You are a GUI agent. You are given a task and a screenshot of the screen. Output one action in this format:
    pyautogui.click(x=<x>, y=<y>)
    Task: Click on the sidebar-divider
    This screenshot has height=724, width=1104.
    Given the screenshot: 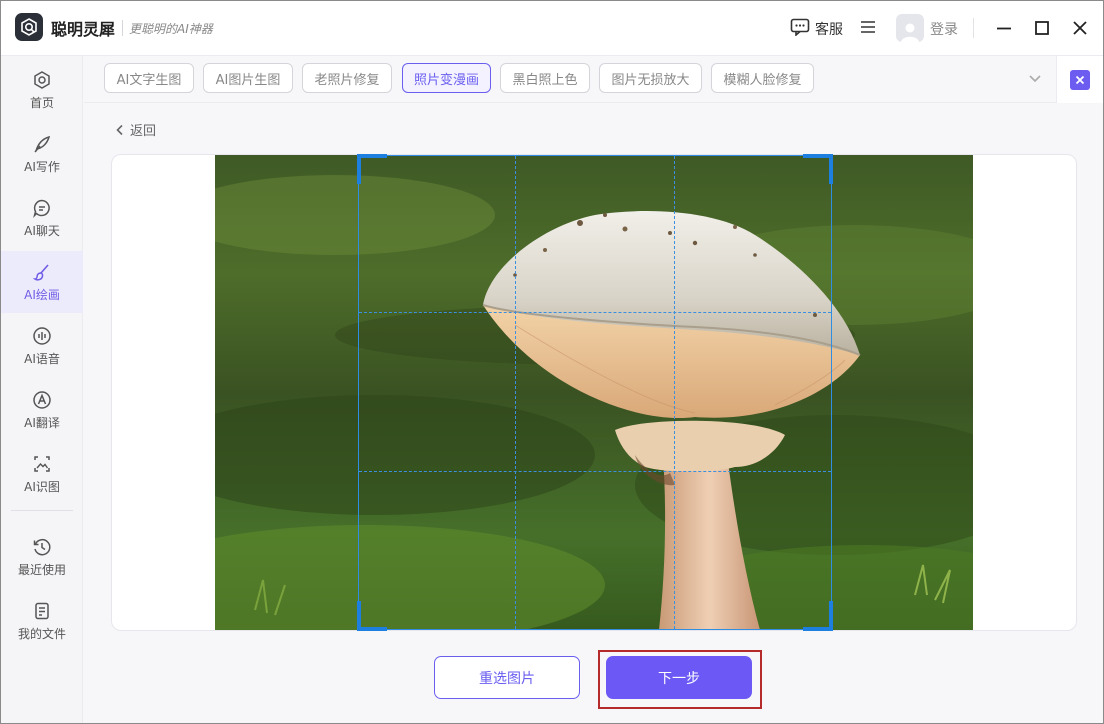 What is the action you would take?
    pyautogui.click(x=42, y=510)
    